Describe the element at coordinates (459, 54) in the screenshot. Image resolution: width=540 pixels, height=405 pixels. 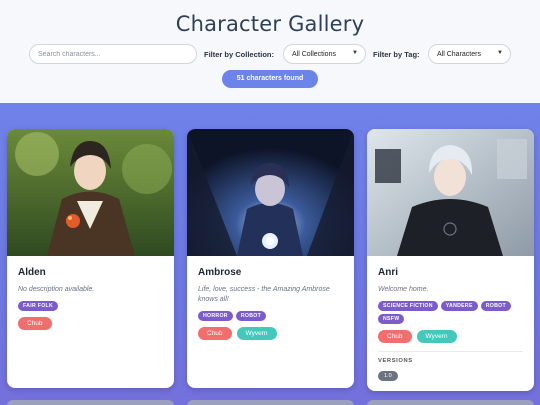
I see `tag-select-value: All Characters` at that location.